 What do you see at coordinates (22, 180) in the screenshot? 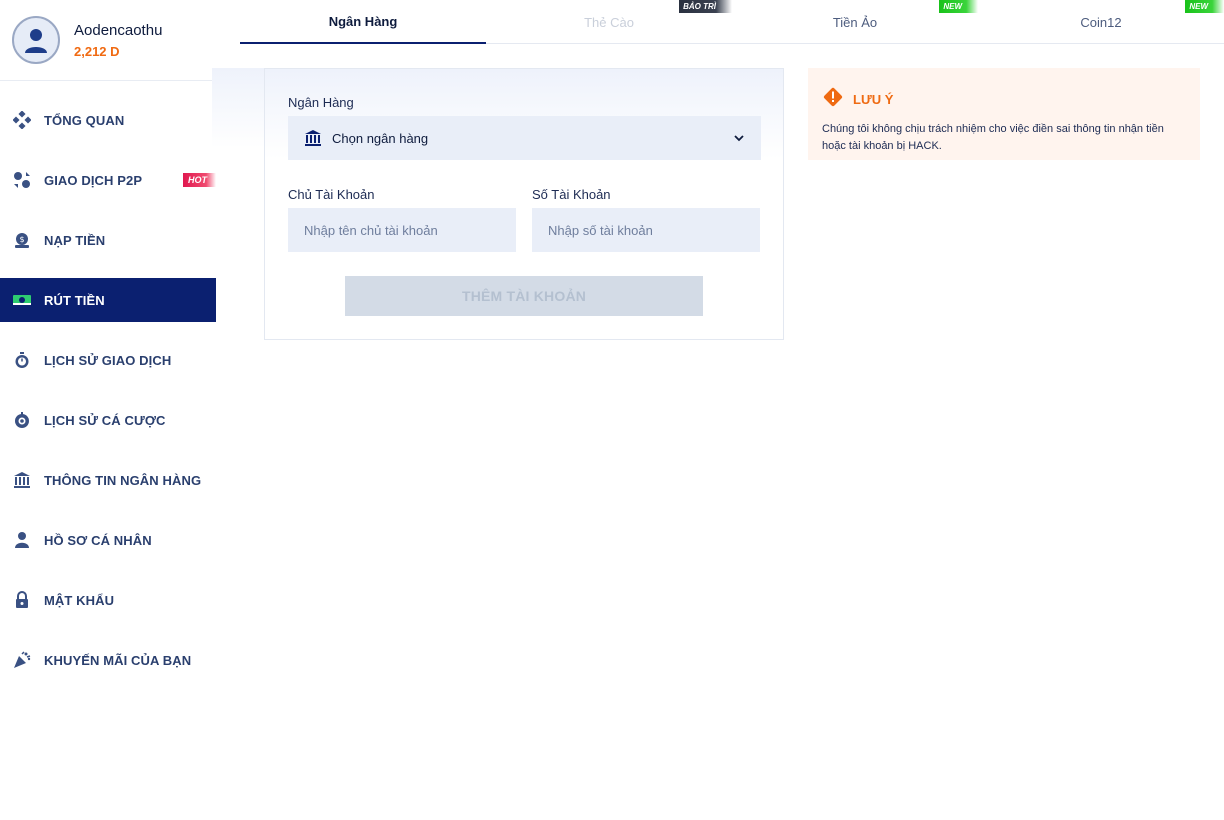
I see `p2p-icon` at bounding box center [22, 180].